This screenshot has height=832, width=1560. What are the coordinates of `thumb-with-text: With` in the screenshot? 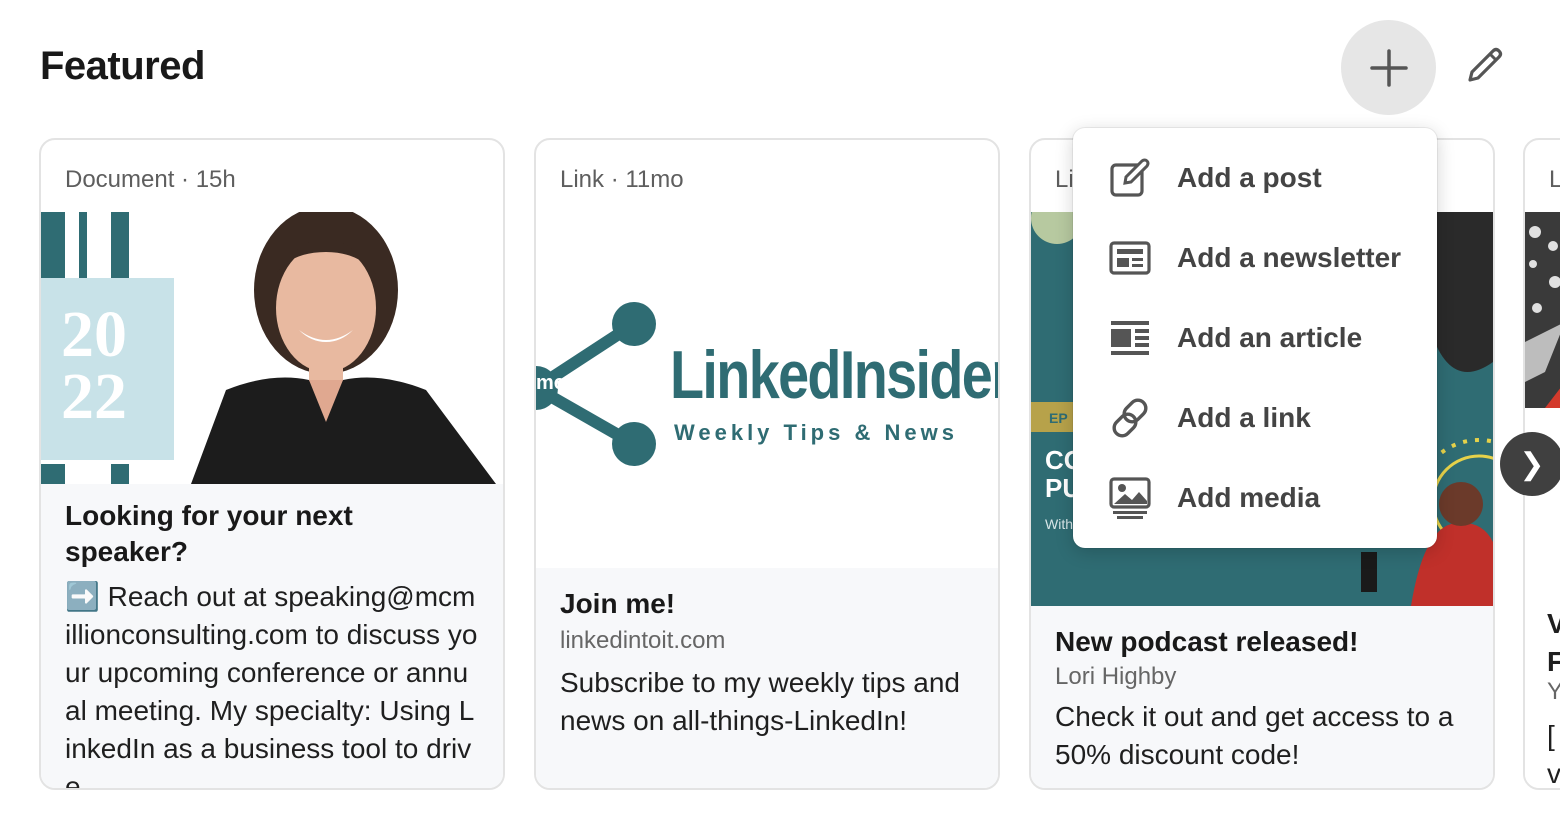 It's located at (1059, 524).